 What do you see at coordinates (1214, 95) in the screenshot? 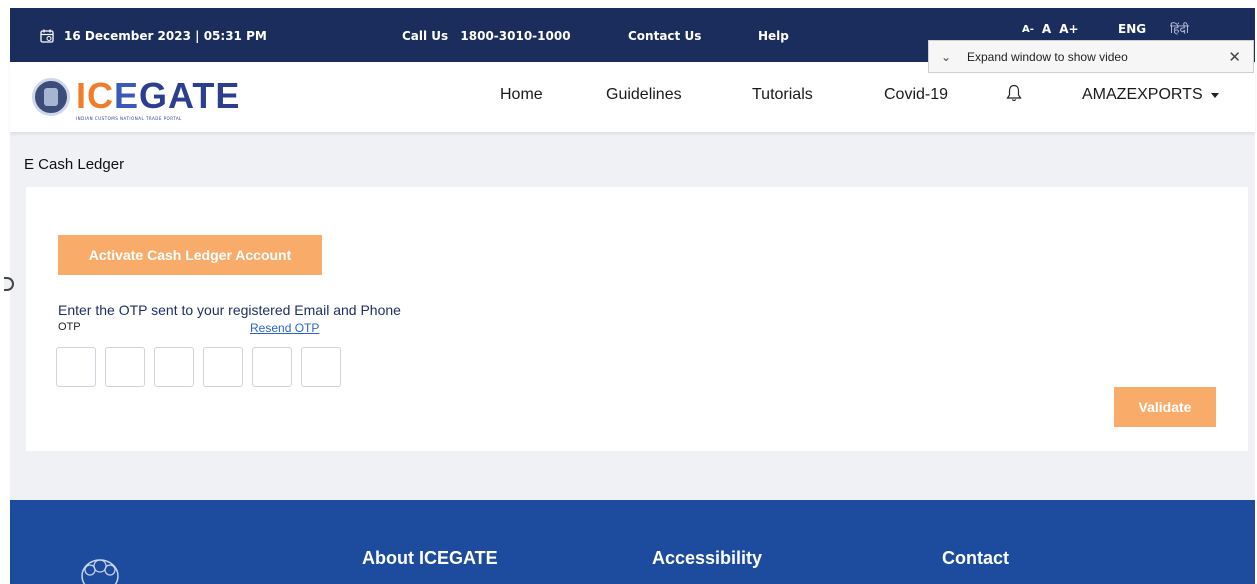
I see `chevron-down-icon` at bounding box center [1214, 95].